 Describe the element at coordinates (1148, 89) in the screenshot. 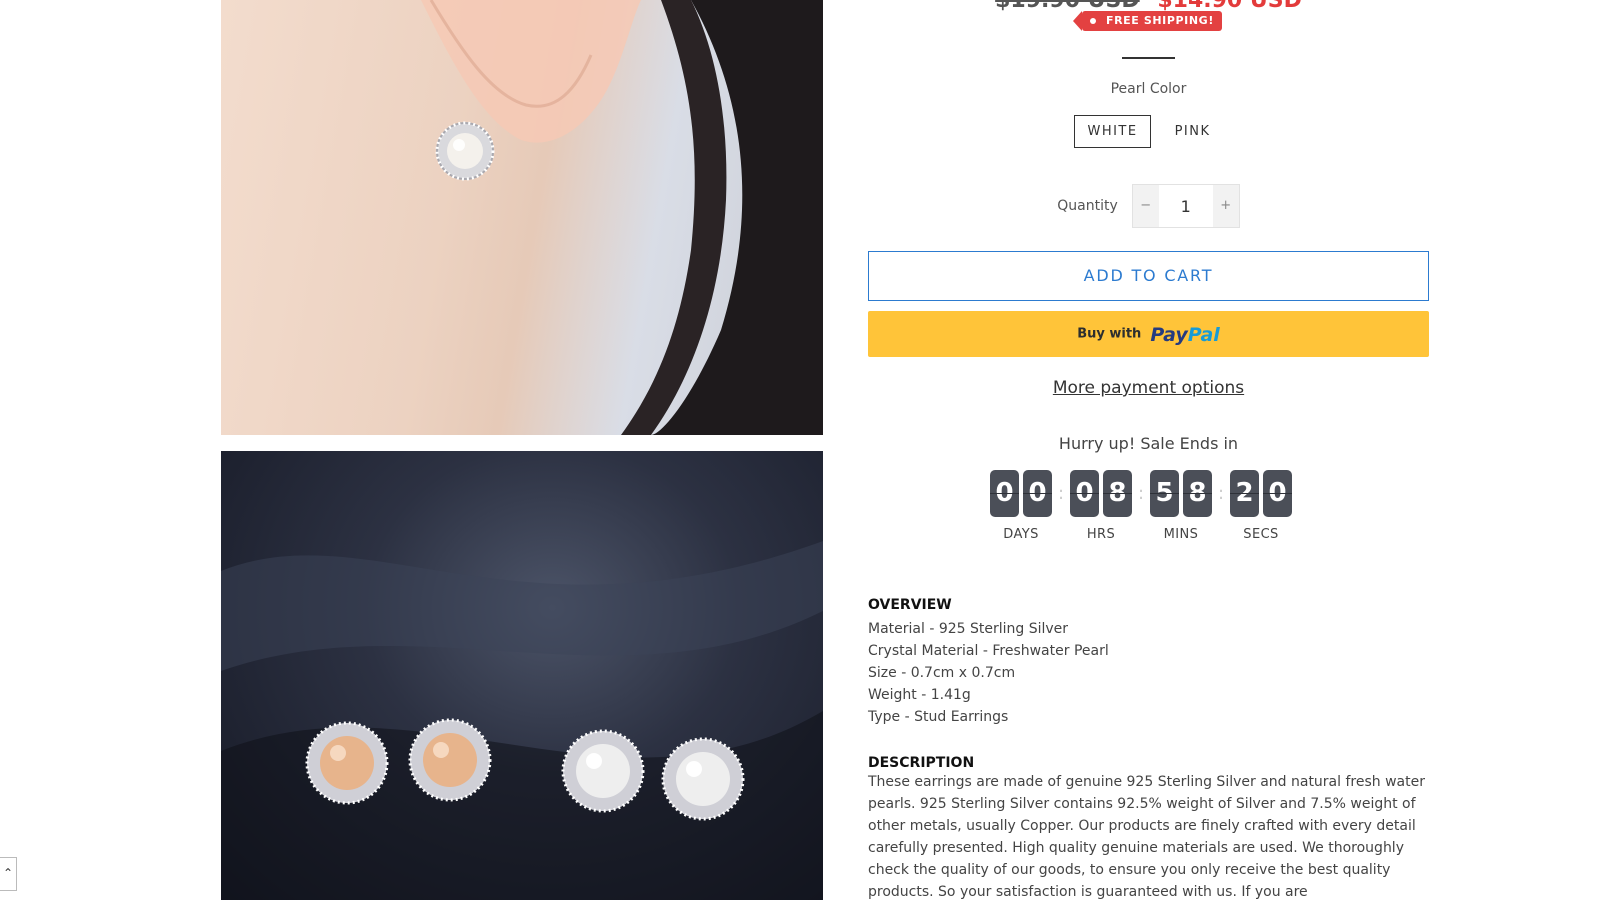

I see `option-label: Pearl Color` at that location.